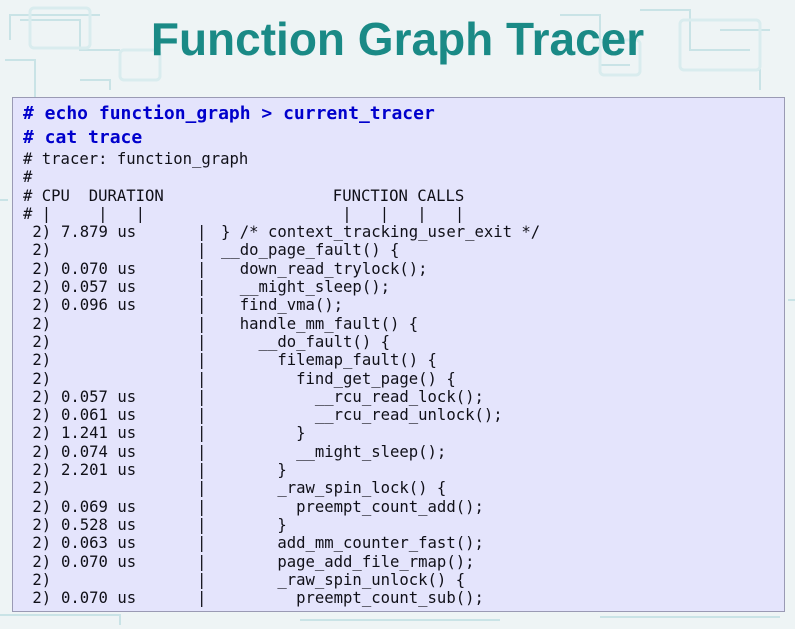 The width and height of the screenshot is (795, 629). I want to click on trace-row: 2) 0.528 us | }, so click(403, 525).